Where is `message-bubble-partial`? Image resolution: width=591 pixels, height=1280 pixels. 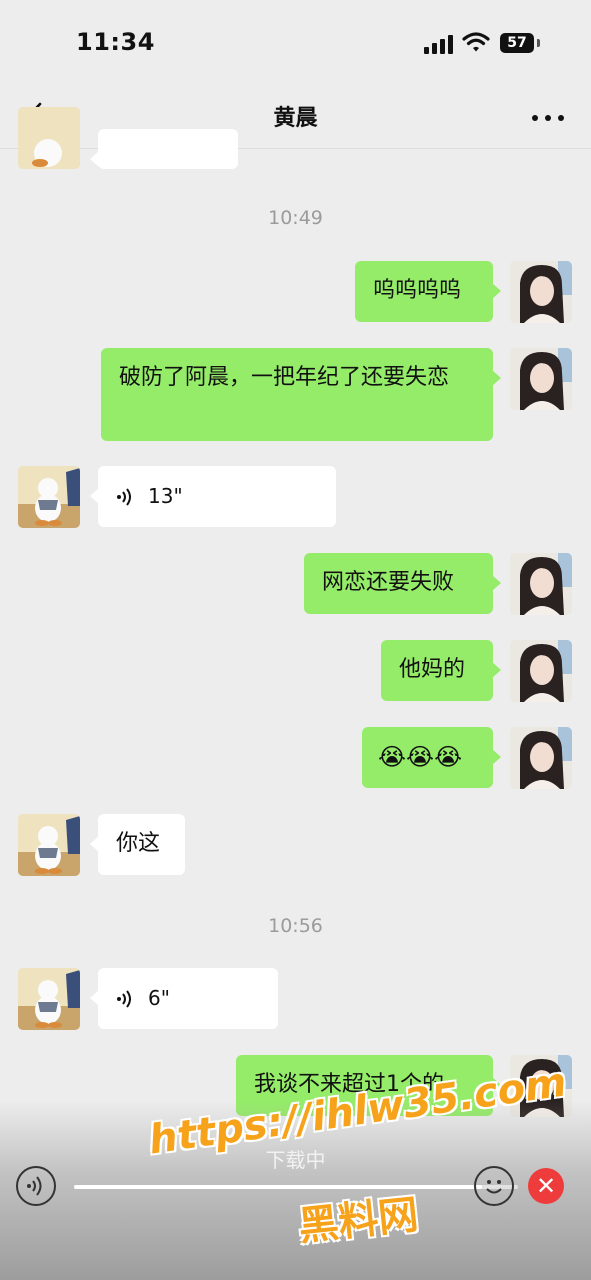 message-bubble-partial is located at coordinates (164, 149).